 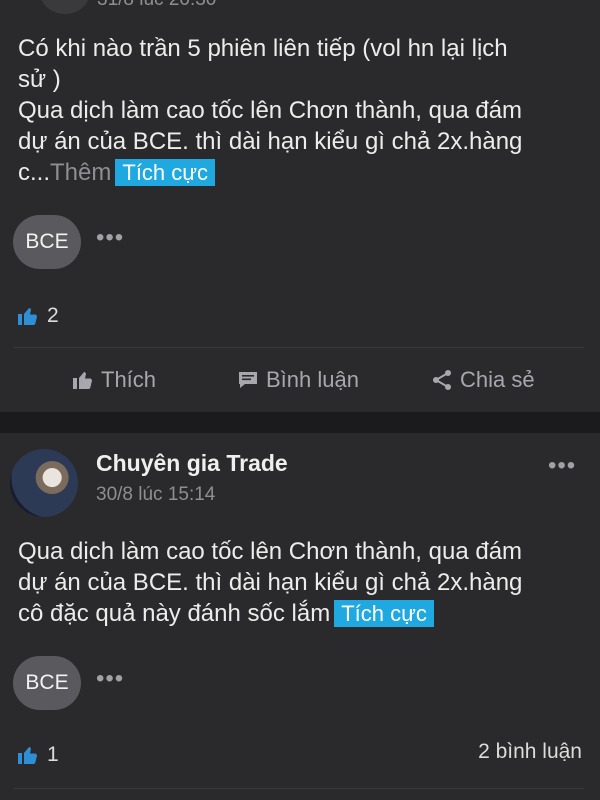 What do you see at coordinates (129, 379) in the screenshot?
I see `like-button-label: Thích` at bounding box center [129, 379].